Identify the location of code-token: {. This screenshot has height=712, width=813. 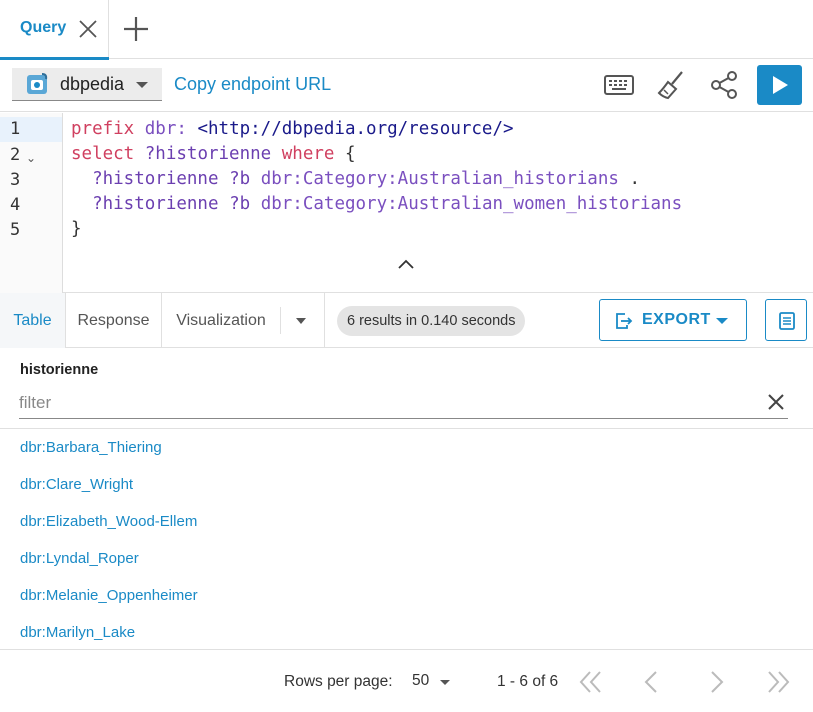
(345, 154).